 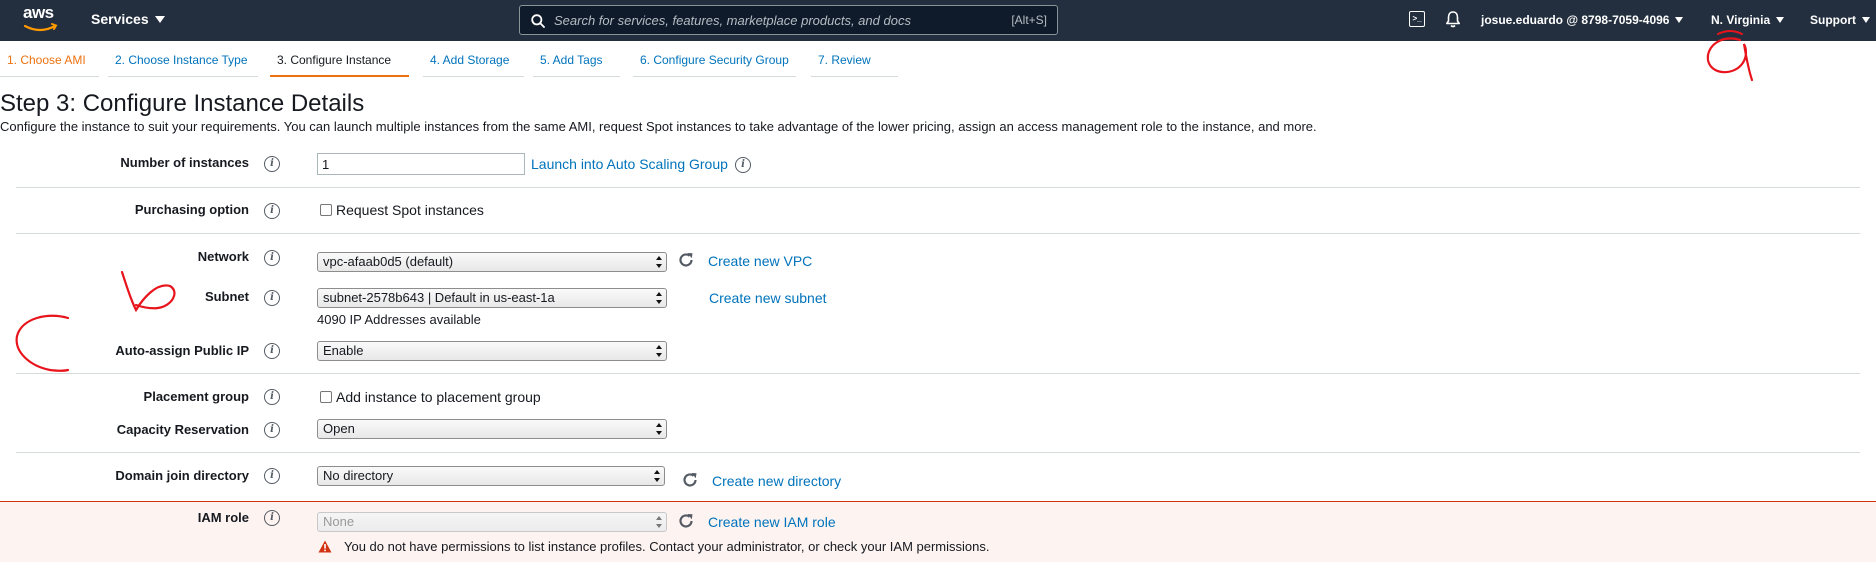 What do you see at coordinates (42, 343) in the screenshot?
I see `annotation-c-mark` at bounding box center [42, 343].